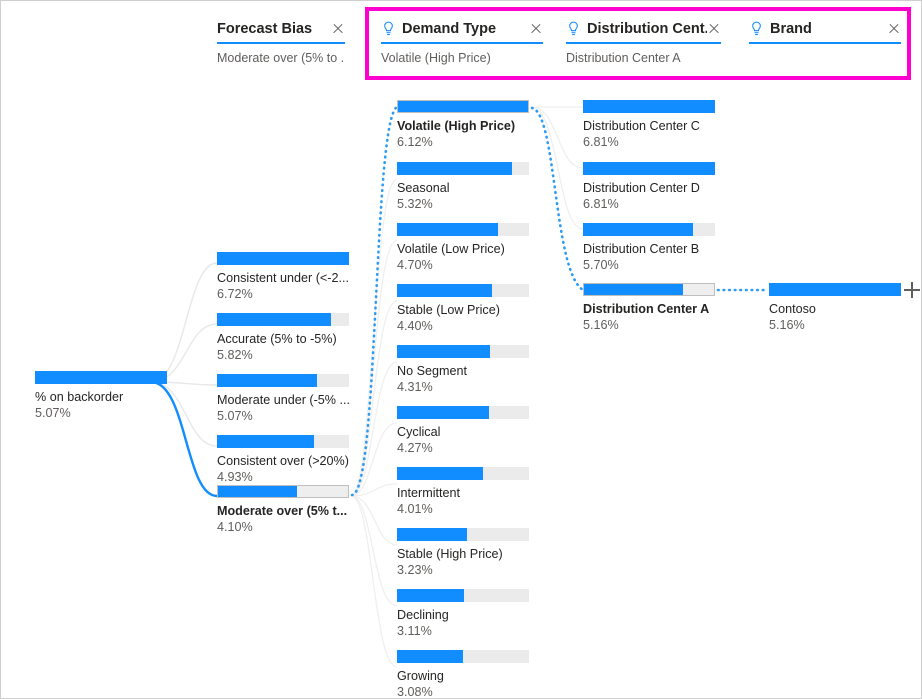 This screenshot has width=922, height=699. What do you see at coordinates (436, 58) in the screenshot?
I see `level-header-subtitle: Volatile (High Price)` at bounding box center [436, 58].